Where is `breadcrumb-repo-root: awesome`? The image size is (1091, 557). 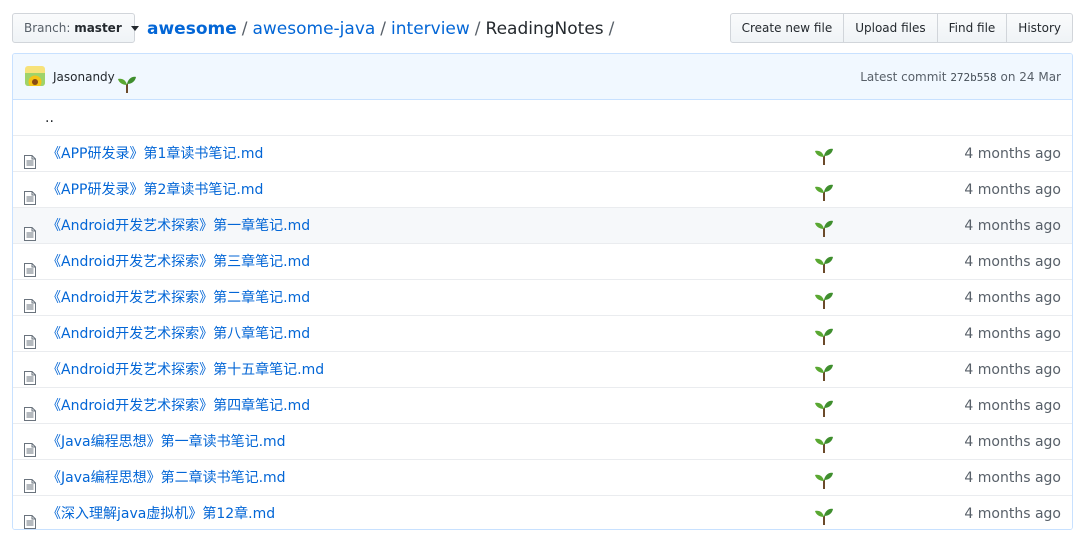 breadcrumb-repo-root: awesome is located at coordinates (192, 29).